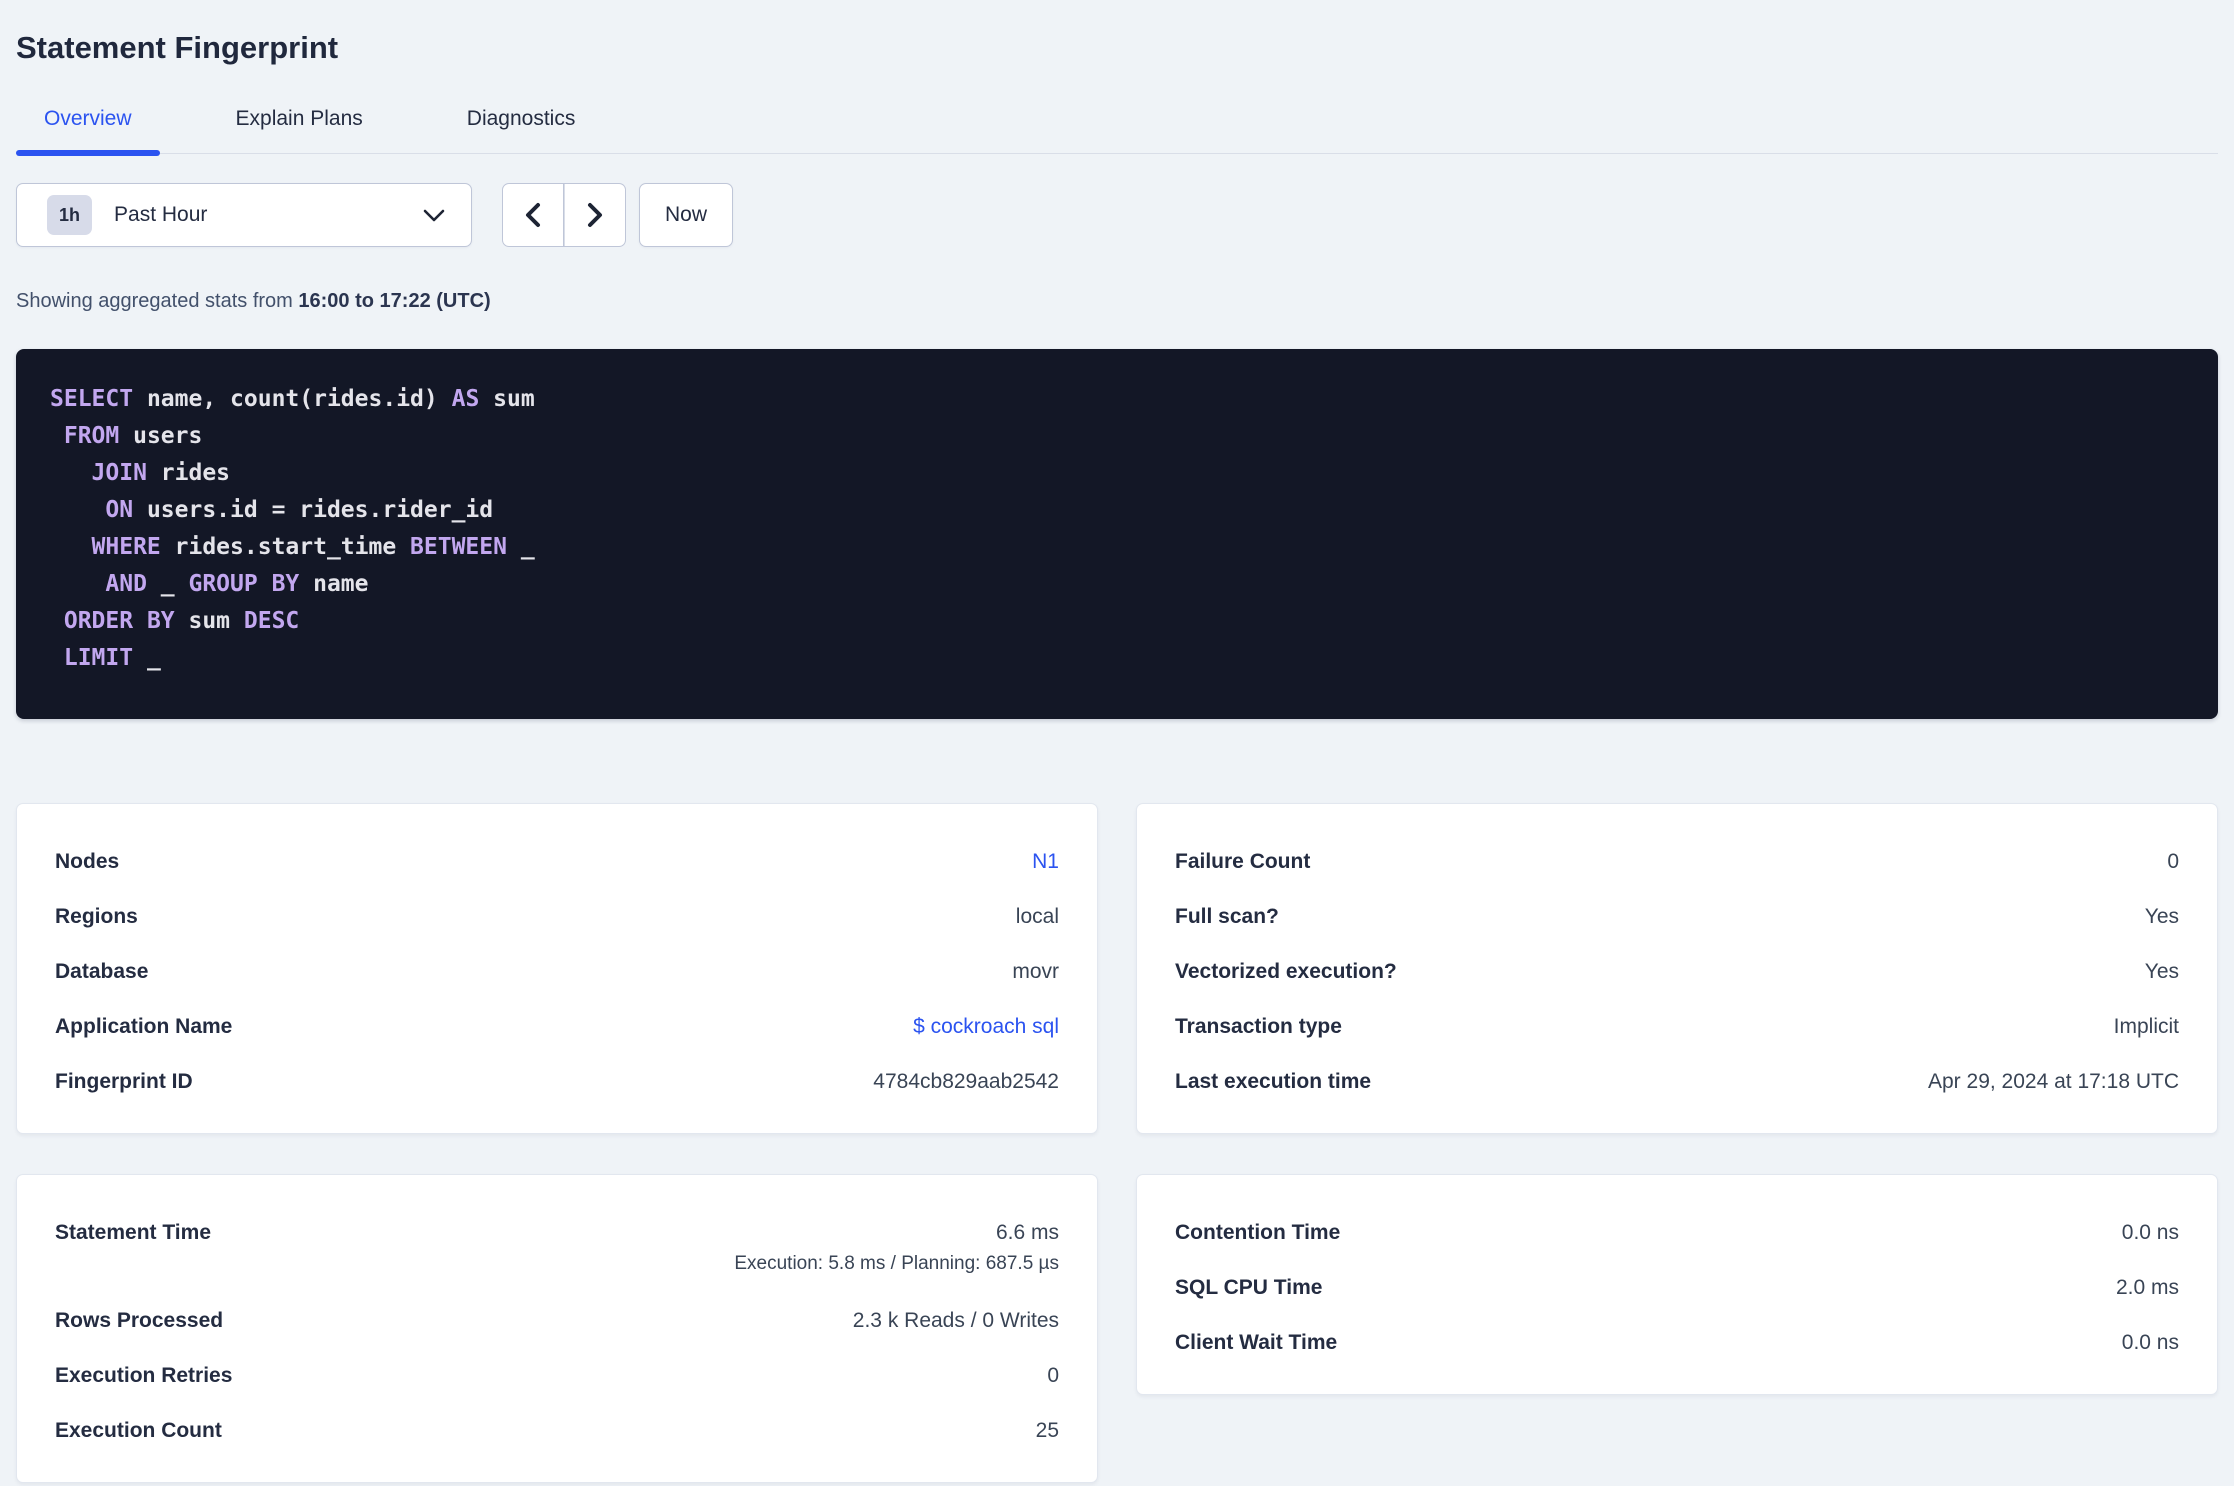  Describe the element at coordinates (1286, 971) in the screenshot. I see `stat-label: Vectorized execution?` at that location.